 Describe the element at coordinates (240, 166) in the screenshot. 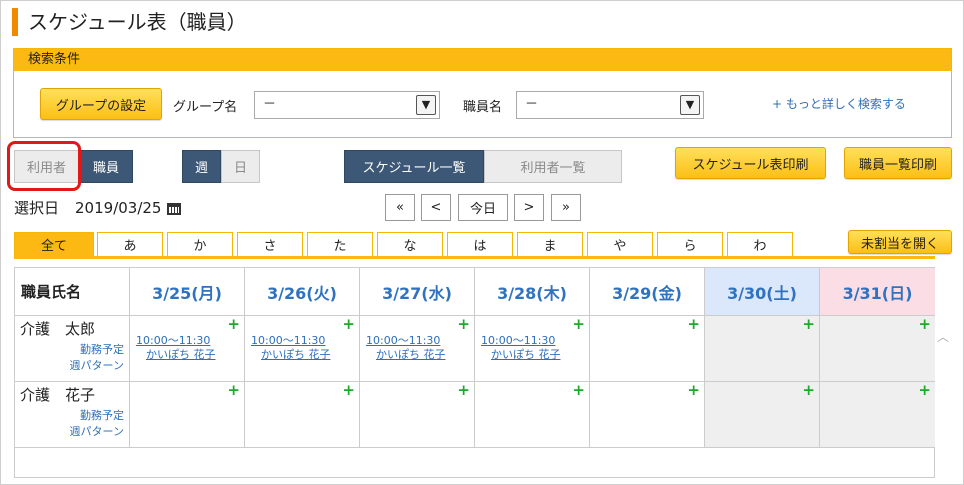

I see `toggle-day: 日` at that location.